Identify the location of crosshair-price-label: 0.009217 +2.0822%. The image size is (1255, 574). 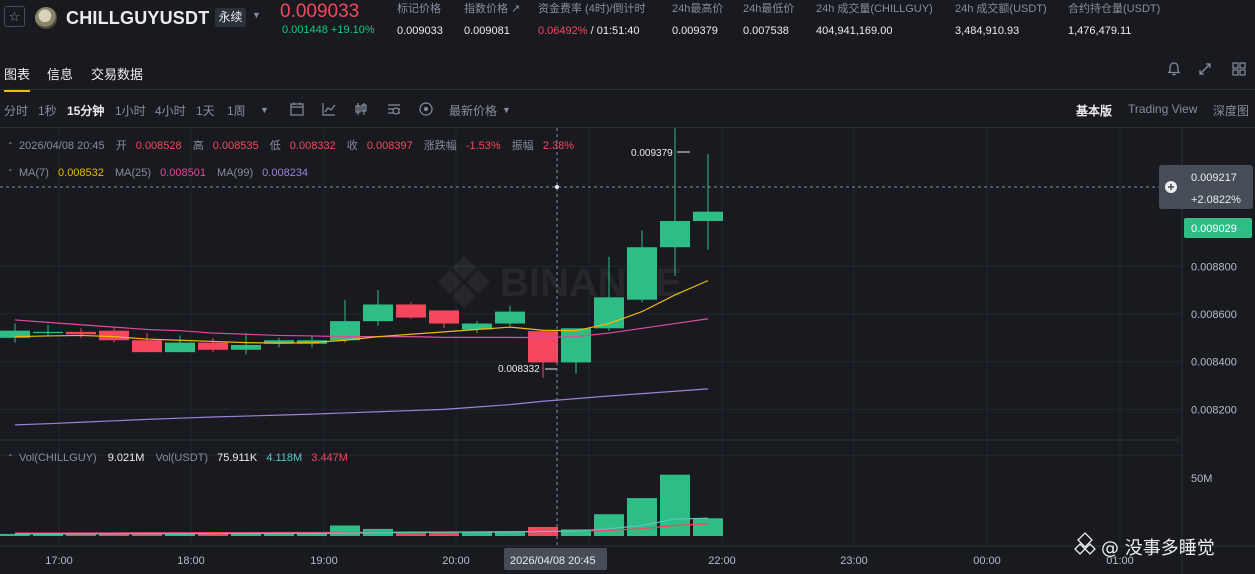
(1206, 187).